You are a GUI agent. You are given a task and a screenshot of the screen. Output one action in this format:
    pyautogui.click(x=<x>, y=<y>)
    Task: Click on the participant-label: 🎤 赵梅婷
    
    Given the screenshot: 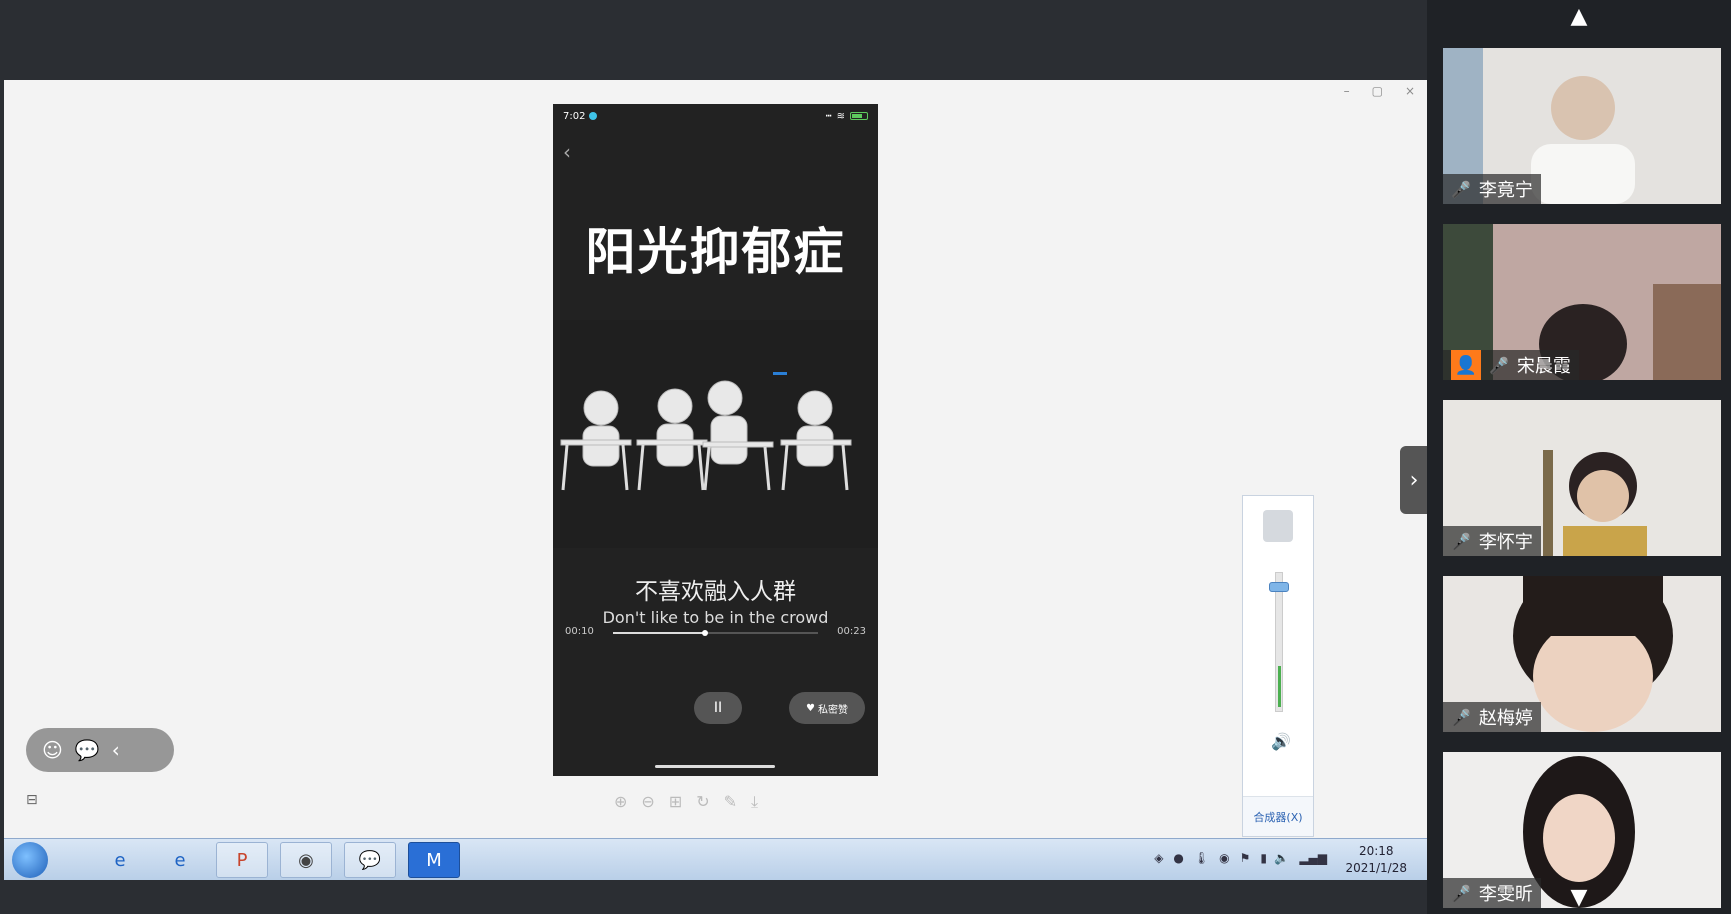 What is the action you would take?
    pyautogui.click(x=1492, y=717)
    